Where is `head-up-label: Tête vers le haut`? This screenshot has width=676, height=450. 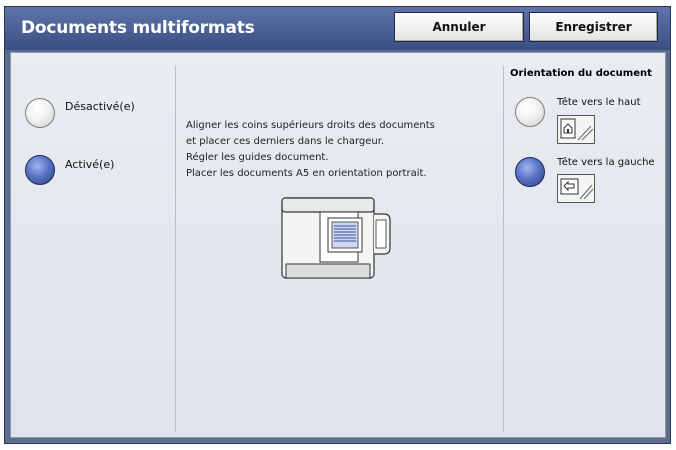 head-up-label: Tête vers le haut is located at coordinates (599, 102).